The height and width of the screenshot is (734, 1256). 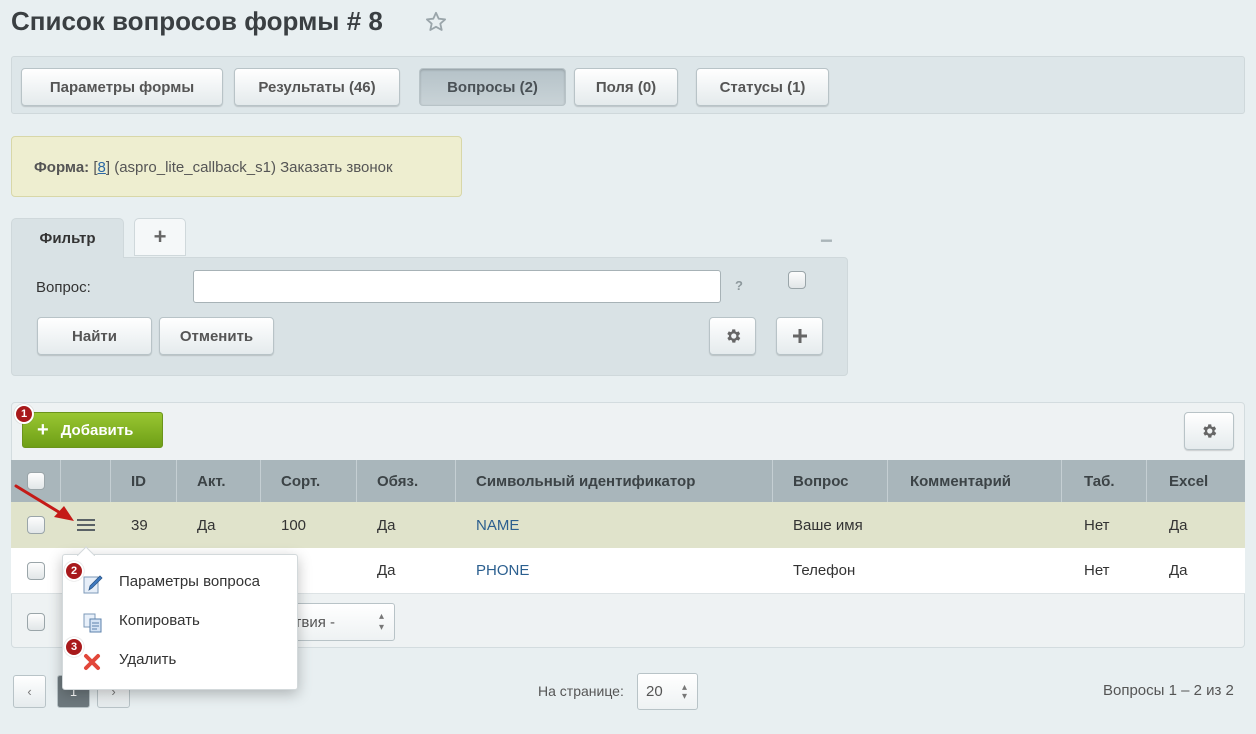 I want to click on column-header-code: Символьный идентификатор, so click(x=614, y=481).